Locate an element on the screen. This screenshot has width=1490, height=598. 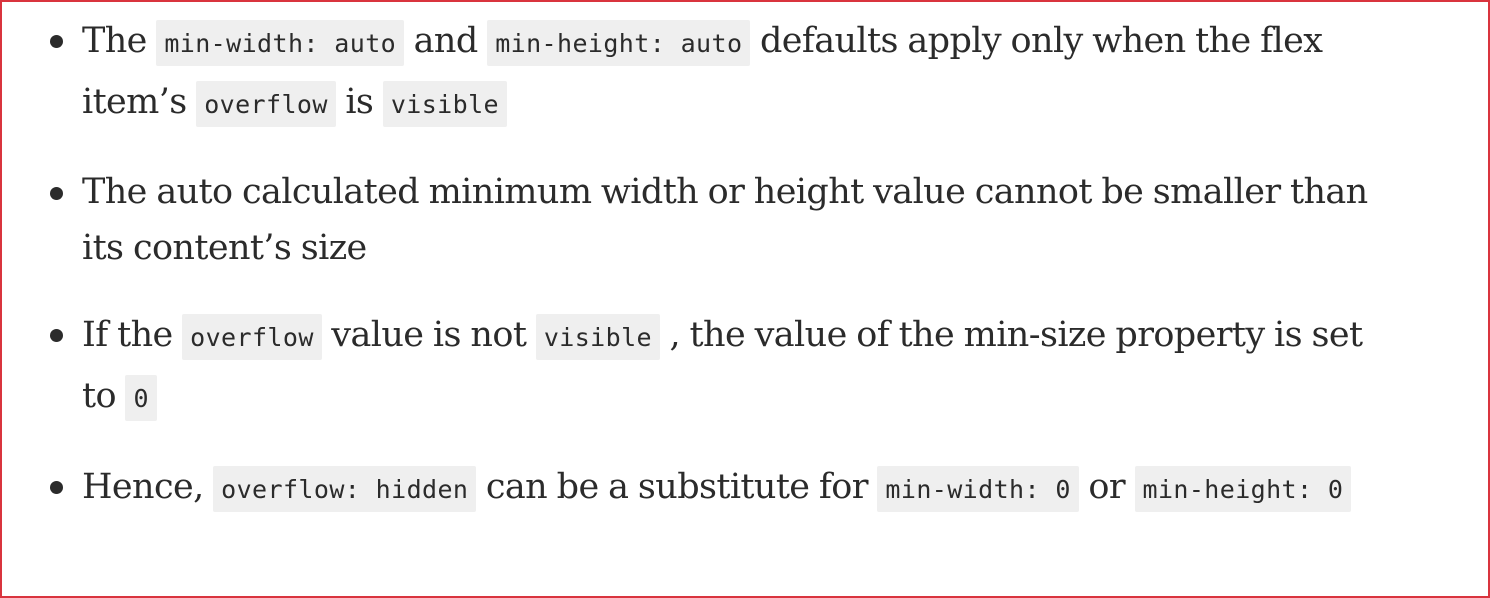
inline-code: min-height: auto is located at coordinates (619, 43).